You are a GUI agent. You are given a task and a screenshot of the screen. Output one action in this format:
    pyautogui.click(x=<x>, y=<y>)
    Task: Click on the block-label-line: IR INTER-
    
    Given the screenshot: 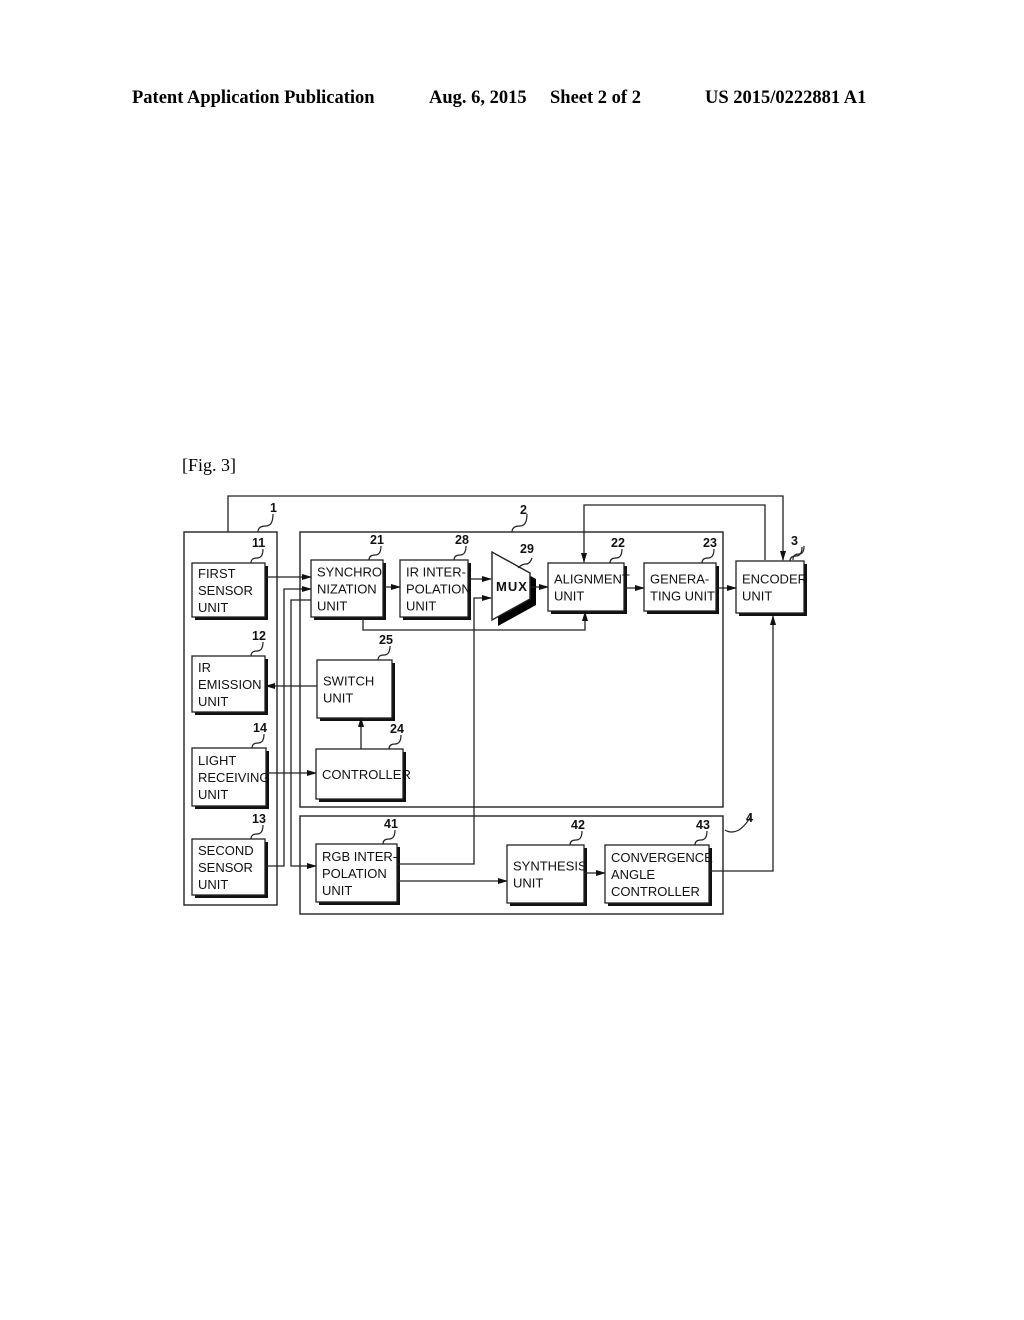 What is the action you would take?
    pyautogui.click(x=436, y=572)
    